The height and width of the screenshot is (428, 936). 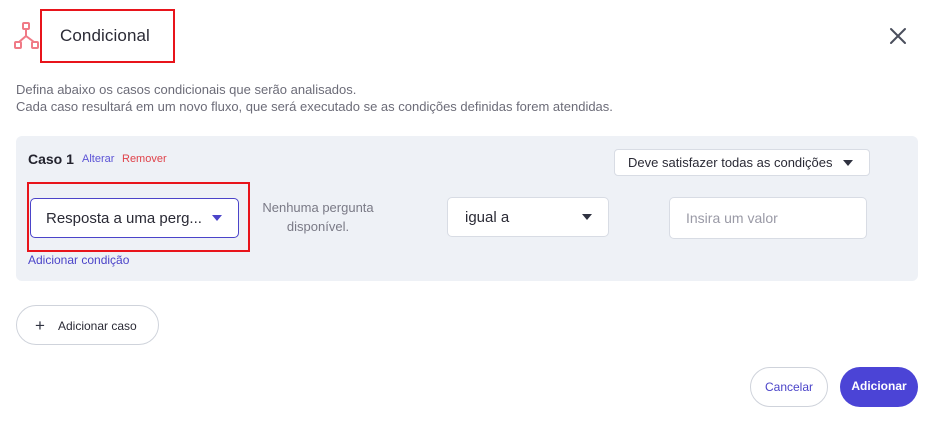 I want to click on no-question-line-1: Nenhuma pergunta, so click(x=318, y=207).